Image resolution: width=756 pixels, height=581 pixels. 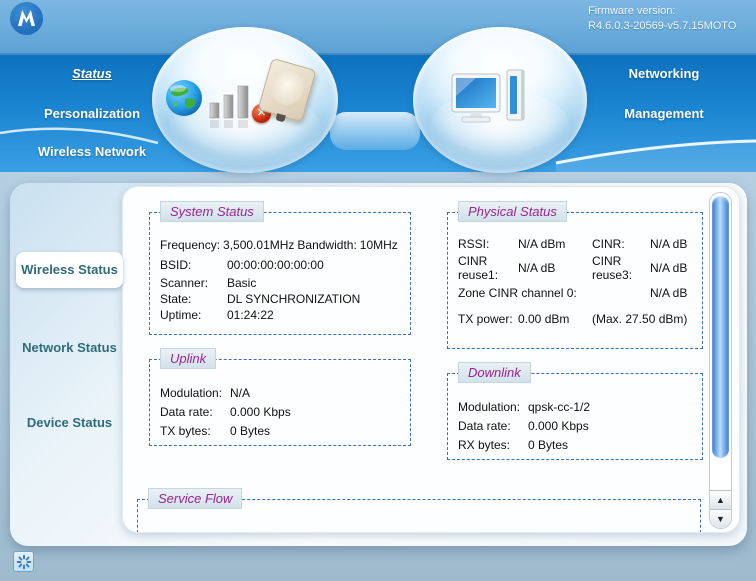 I want to click on firmware-label: Firmware version:, so click(x=632, y=11).